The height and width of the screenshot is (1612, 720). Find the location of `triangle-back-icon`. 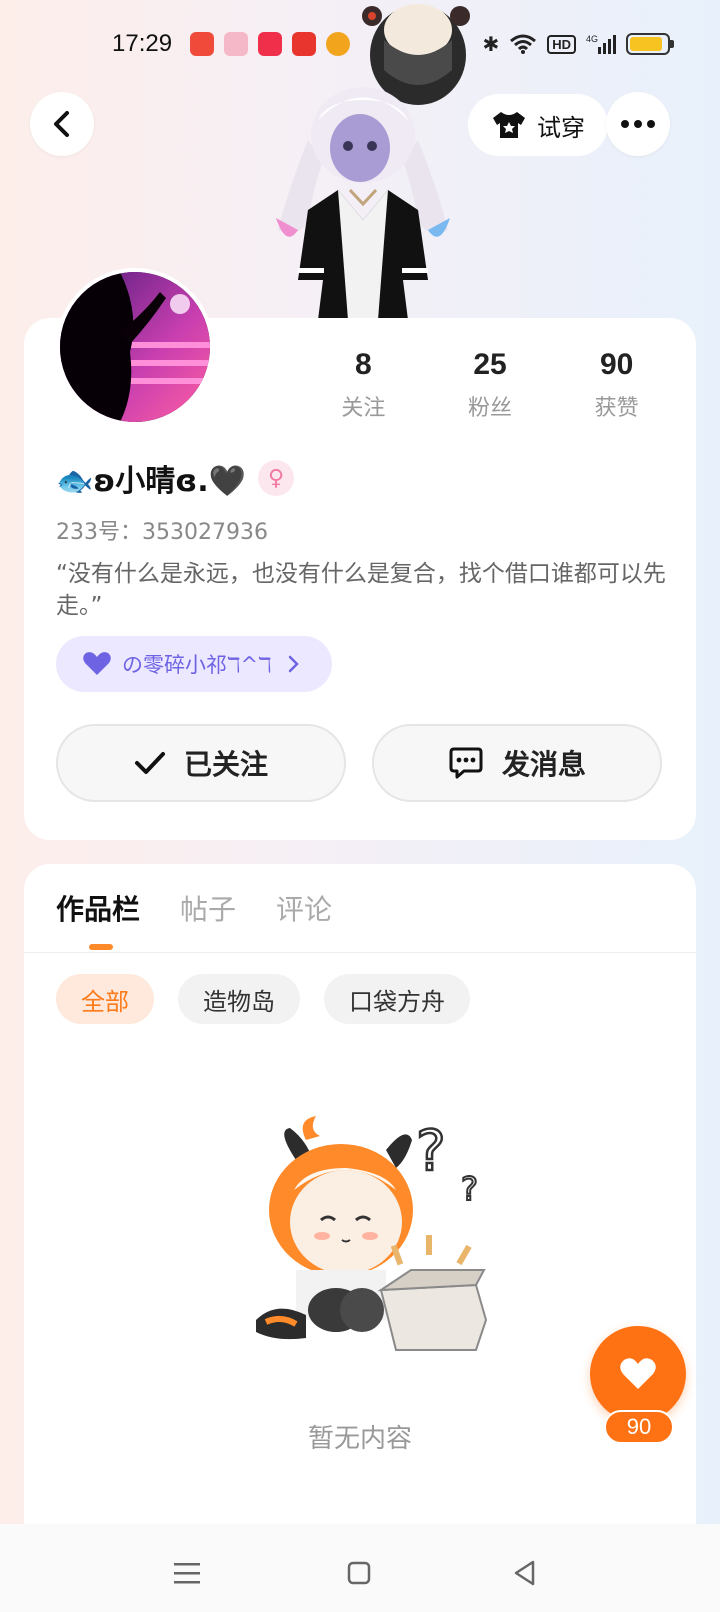

triangle-back-icon is located at coordinates (524, 1573).